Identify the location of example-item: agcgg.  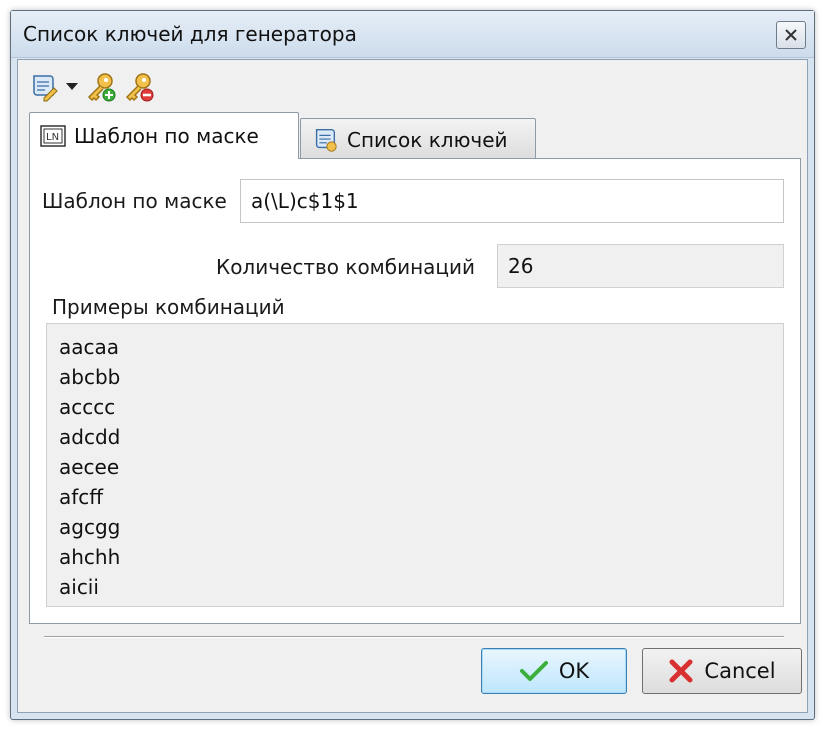
(90, 527).